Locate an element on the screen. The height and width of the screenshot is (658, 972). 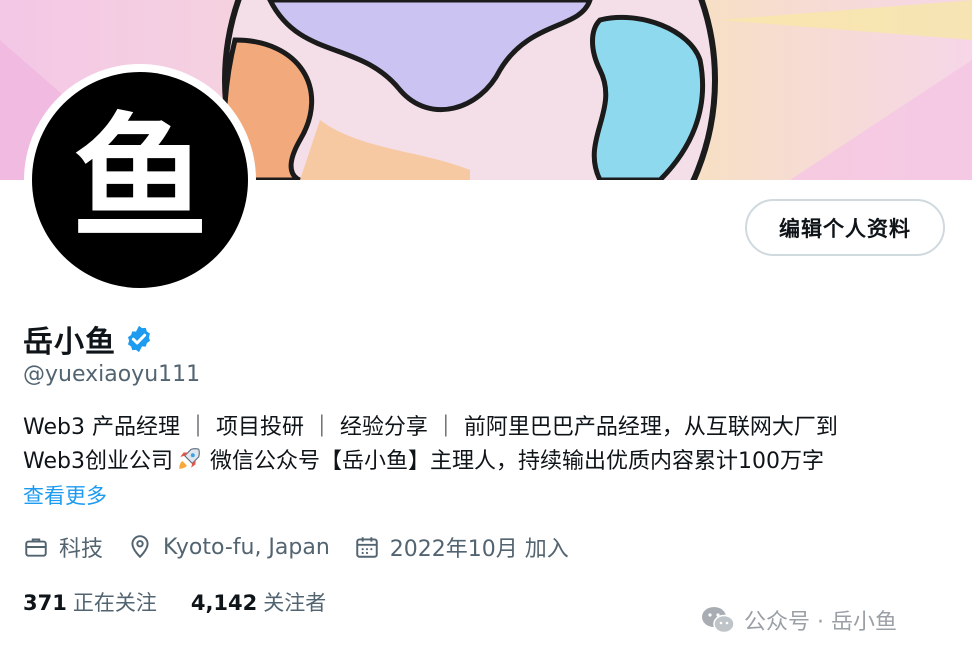
avatar-character: 鱼 is located at coordinates (140, 180).